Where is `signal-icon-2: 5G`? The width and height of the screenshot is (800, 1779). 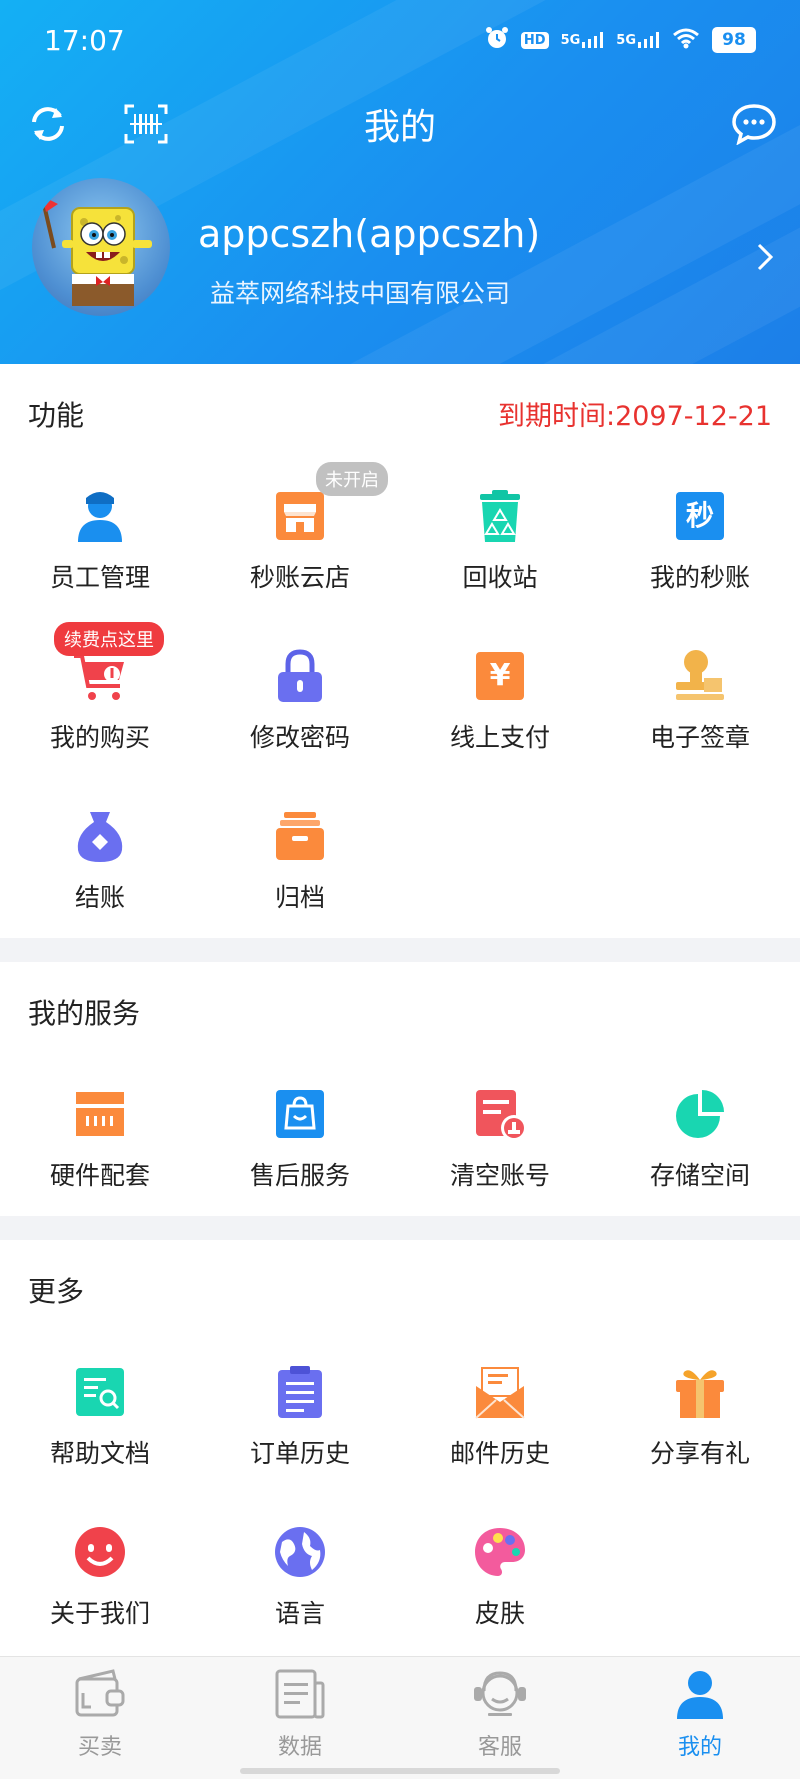 signal-icon-2: 5G is located at coordinates (638, 40).